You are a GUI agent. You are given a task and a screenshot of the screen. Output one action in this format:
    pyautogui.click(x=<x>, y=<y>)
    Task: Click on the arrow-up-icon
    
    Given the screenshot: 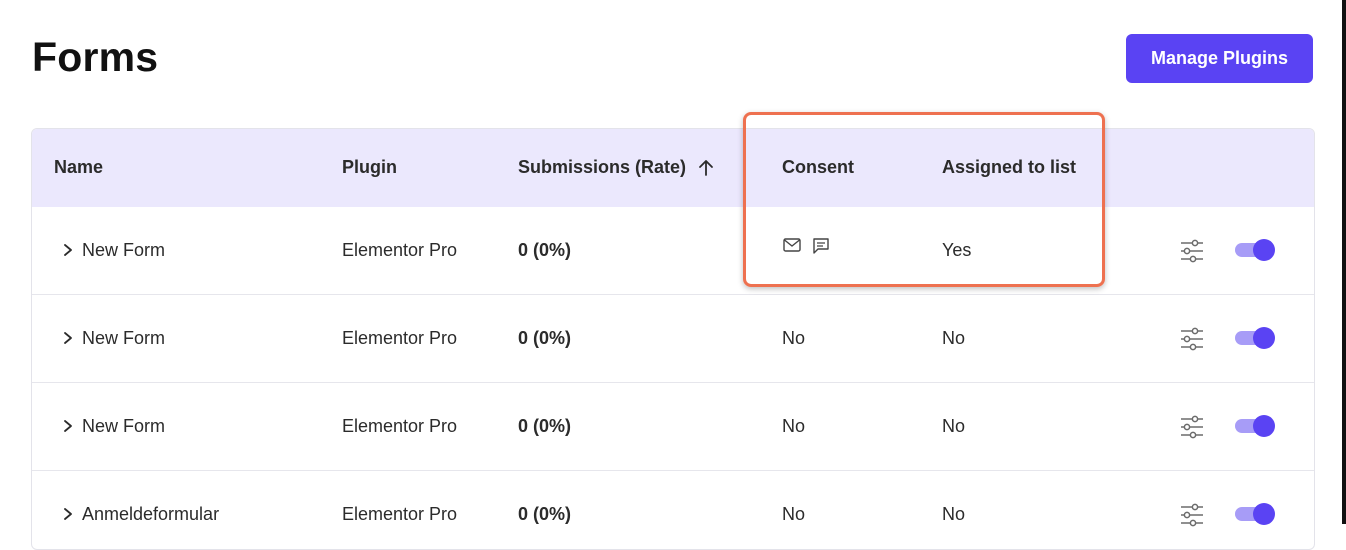 What is the action you would take?
    pyautogui.click(x=706, y=168)
    